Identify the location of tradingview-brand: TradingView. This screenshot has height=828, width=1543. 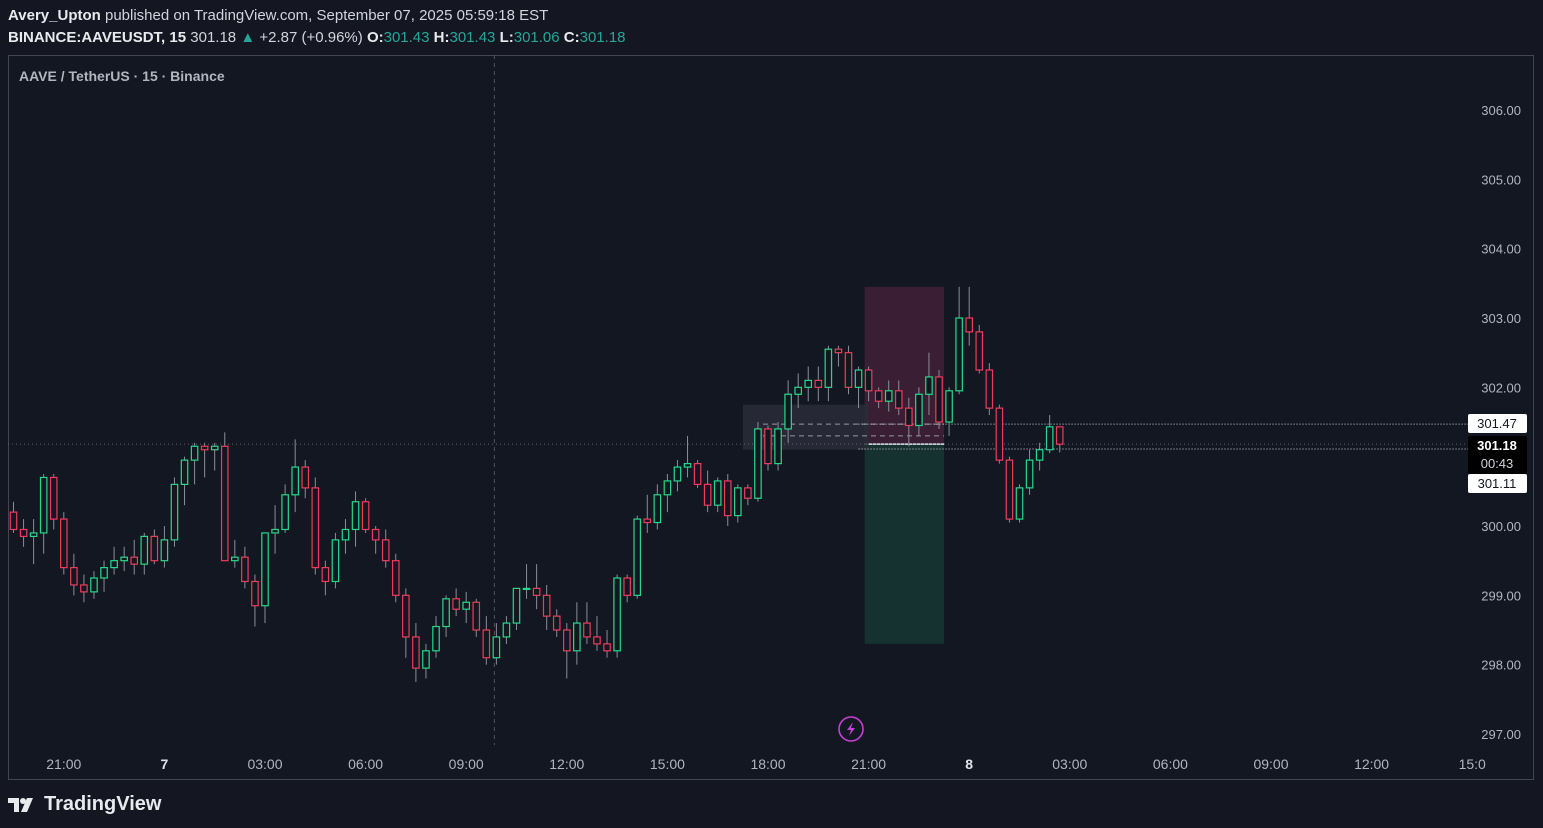
(84, 804).